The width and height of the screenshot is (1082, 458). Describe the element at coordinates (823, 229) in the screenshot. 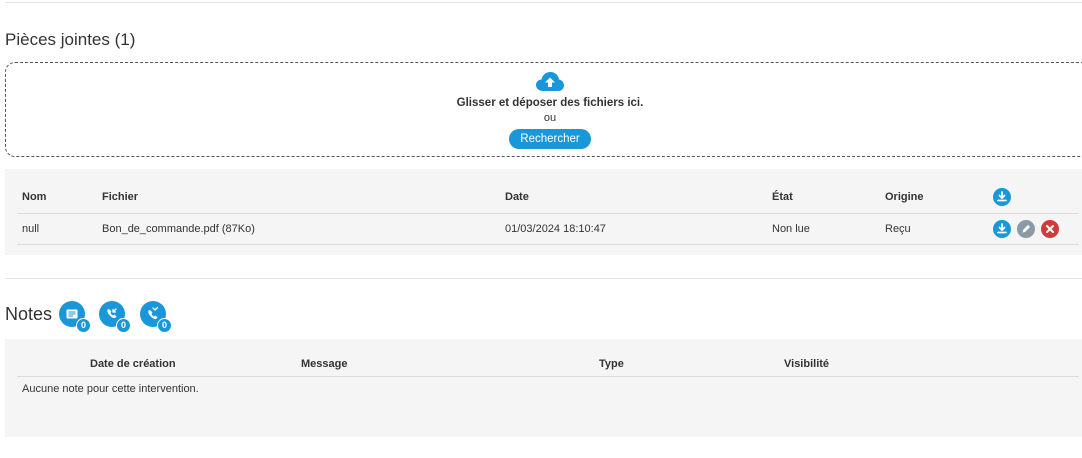

I see `cell-state: Non lue` at that location.